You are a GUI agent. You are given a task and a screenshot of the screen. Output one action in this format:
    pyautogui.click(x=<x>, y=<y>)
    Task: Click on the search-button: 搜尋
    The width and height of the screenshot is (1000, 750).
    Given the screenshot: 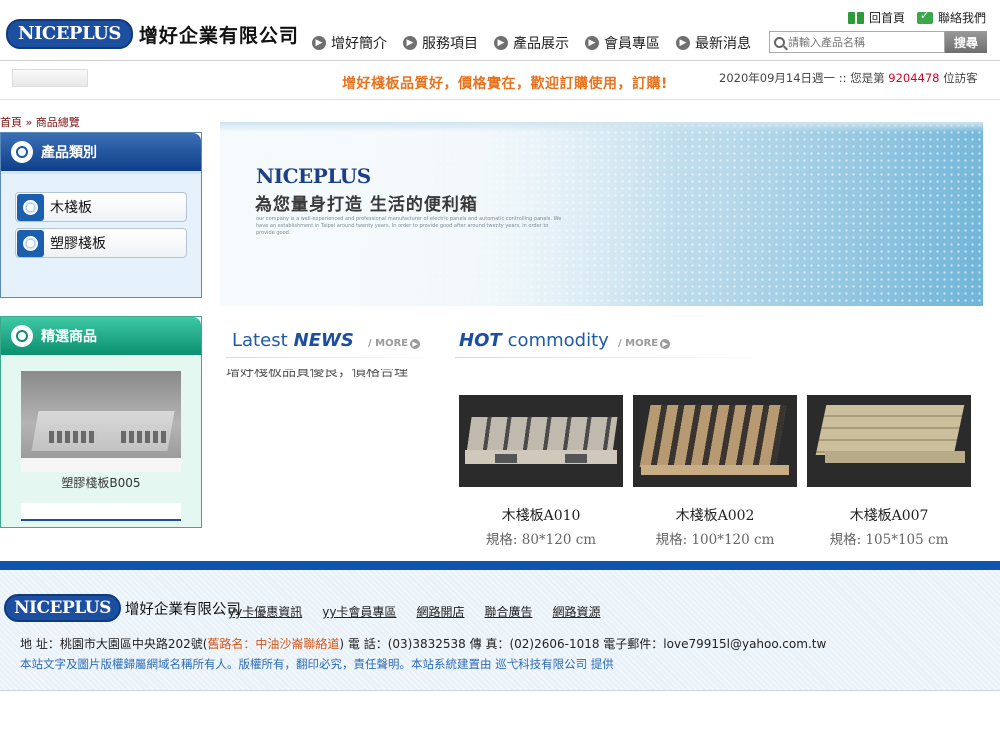 What is the action you would take?
    pyautogui.click(x=966, y=42)
    